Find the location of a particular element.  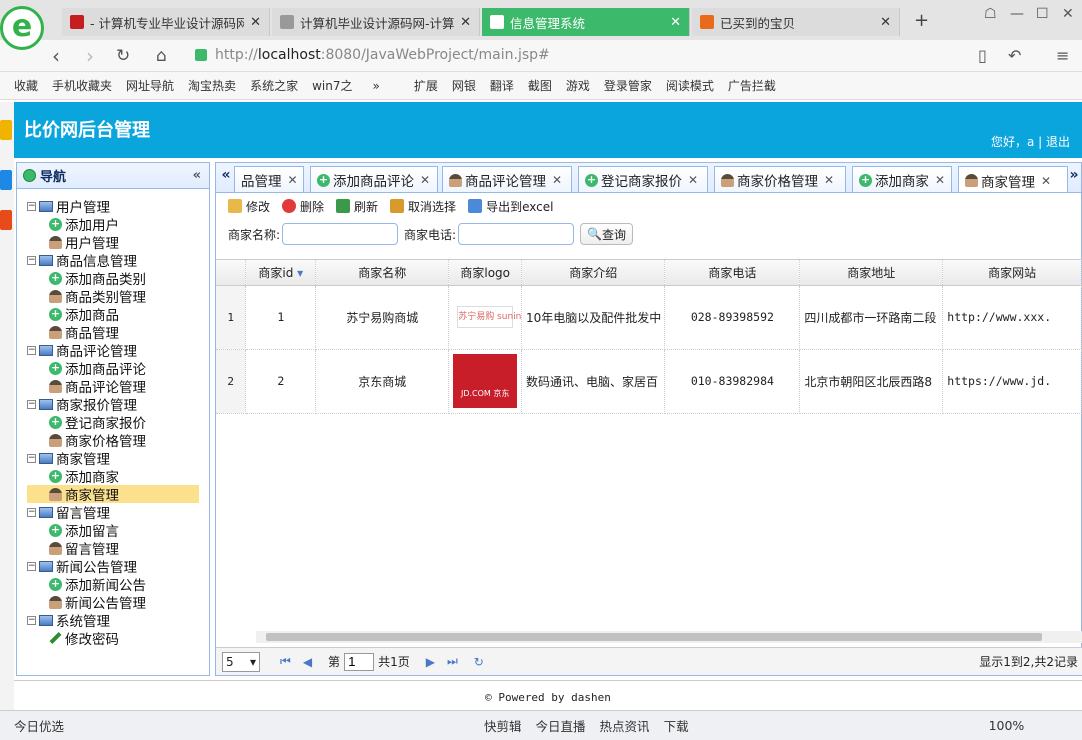

shop-phone-input is located at coordinates (516, 234).